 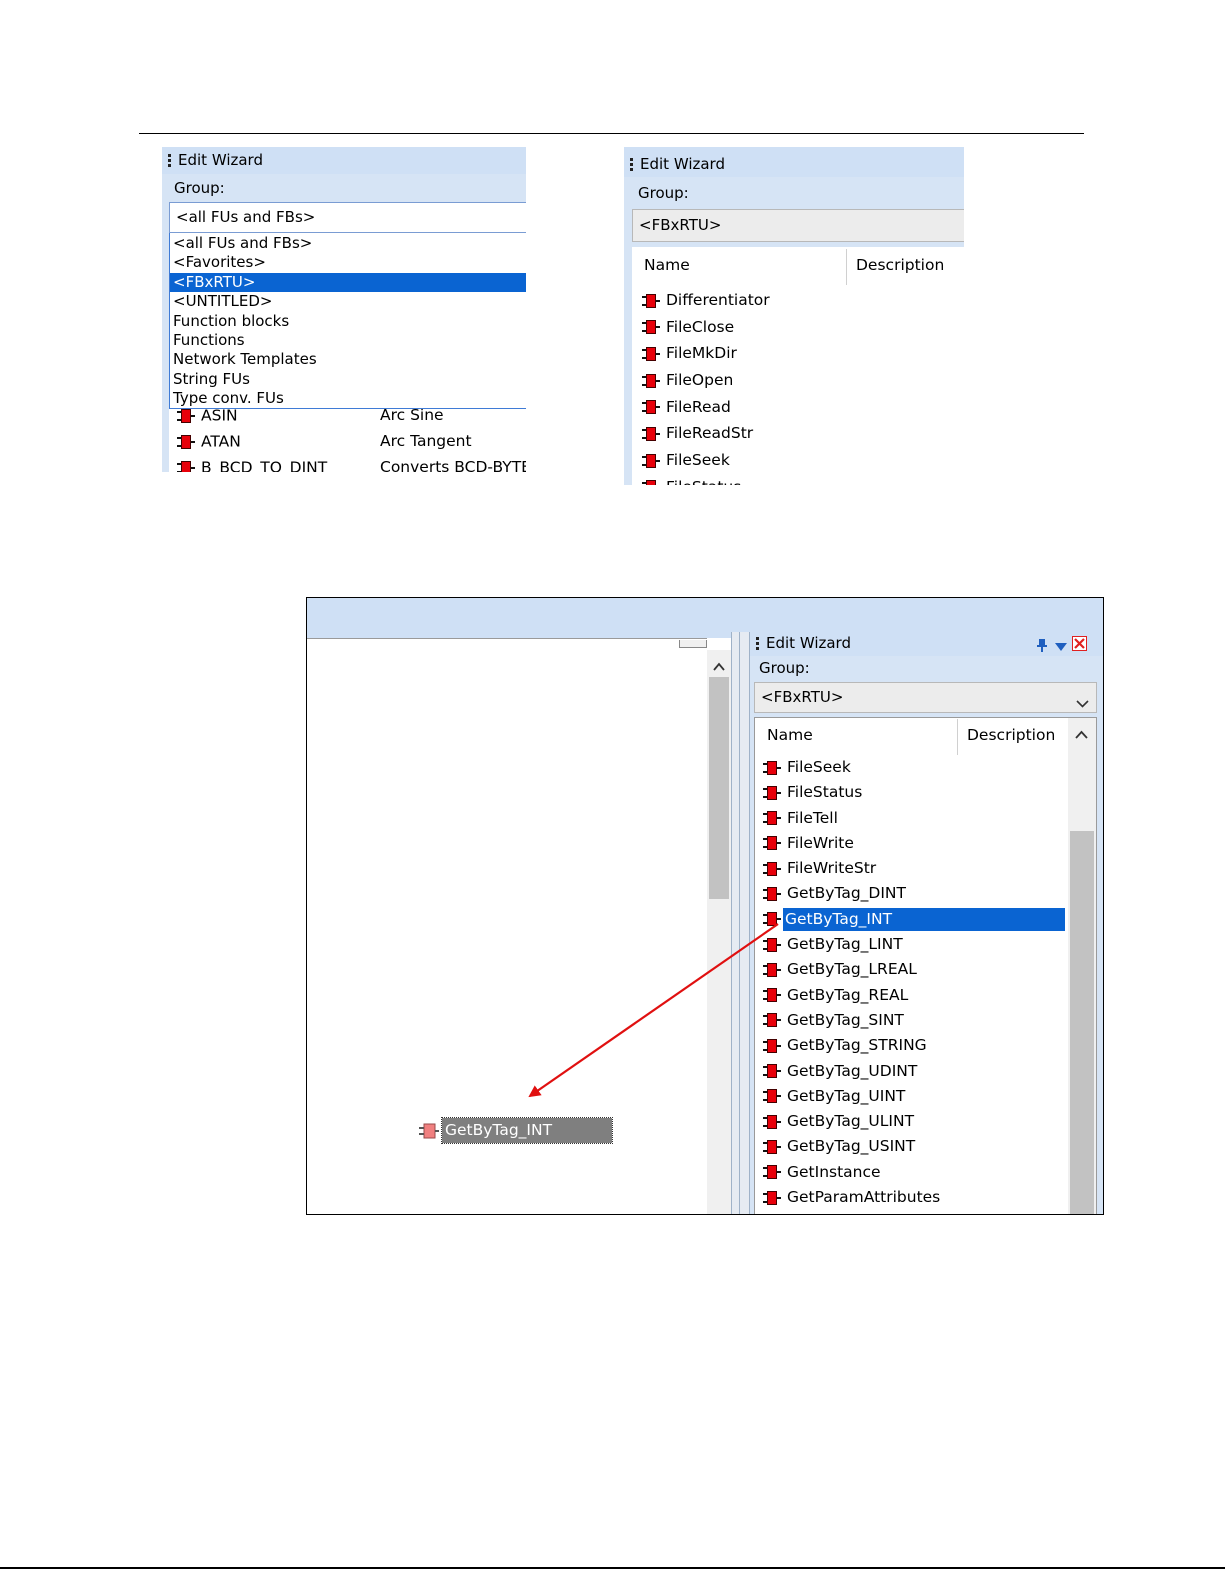 What do you see at coordinates (710, 433) in the screenshot?
I see `item-name: FileReadStr` at bounding box center [710, 433].